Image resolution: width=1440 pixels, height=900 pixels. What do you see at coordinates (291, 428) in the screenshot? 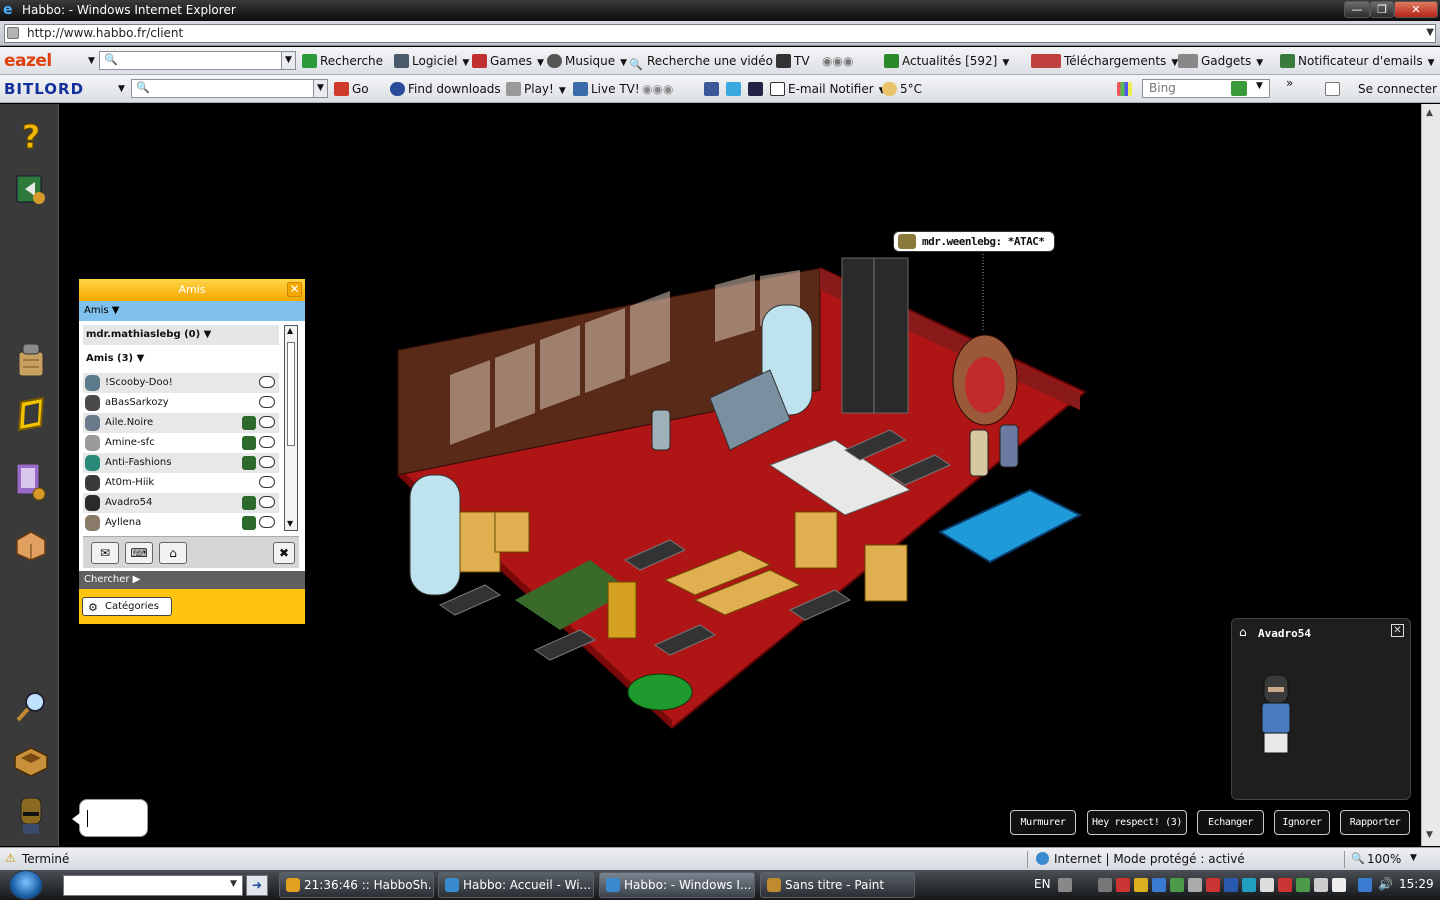
I see `friends-scrollbar: ▲ ▼` at bounding box center [291, 428].